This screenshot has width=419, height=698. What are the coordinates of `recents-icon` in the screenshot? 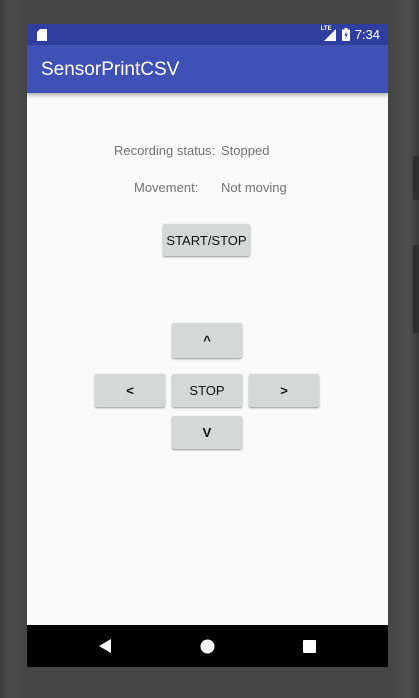 It's located at (309, 646).